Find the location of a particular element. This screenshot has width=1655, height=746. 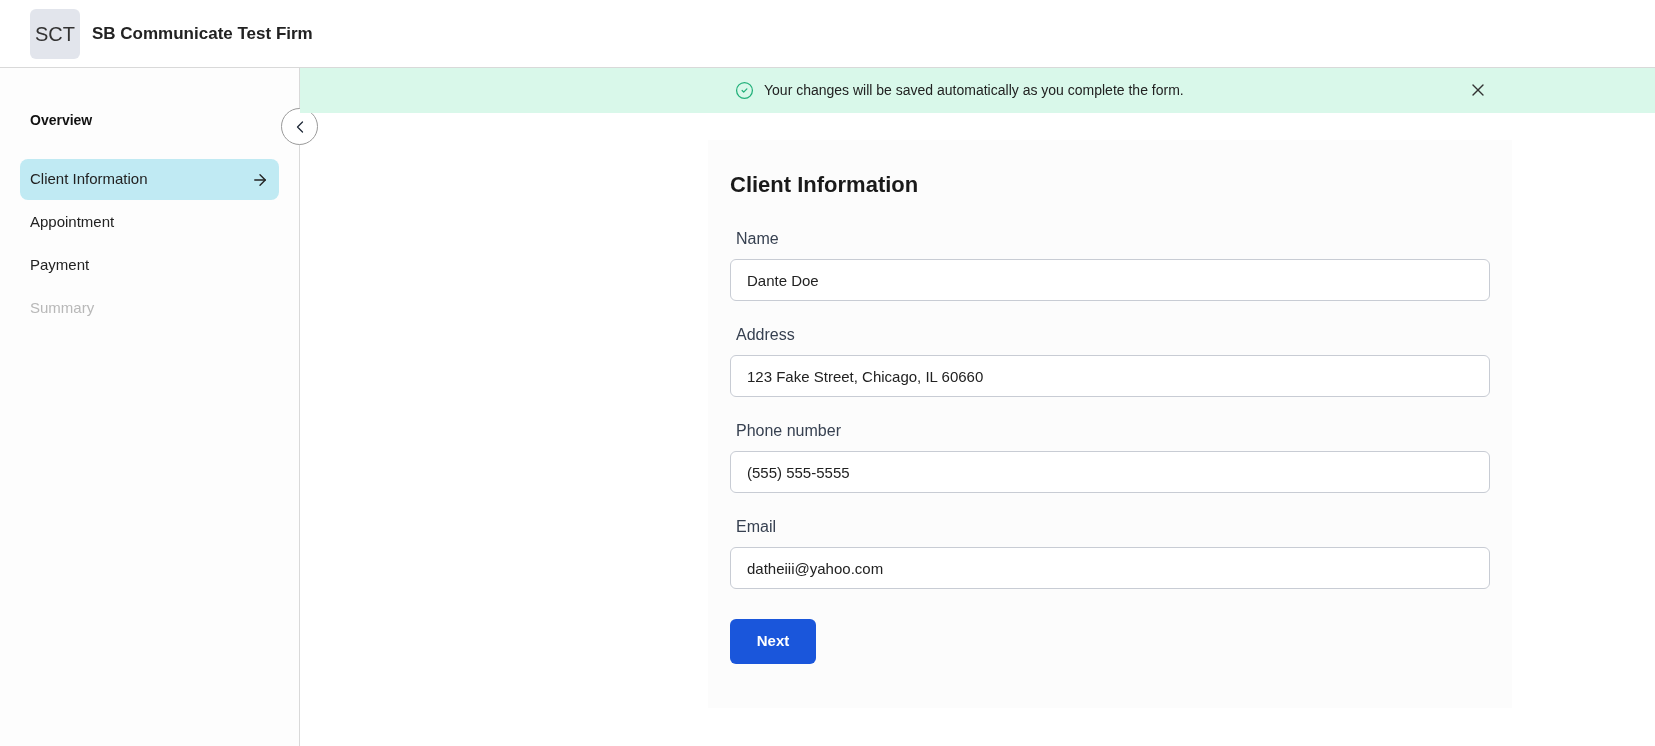

firm-name: SB Communicate Test Firm is located at coordinates (202, 33).